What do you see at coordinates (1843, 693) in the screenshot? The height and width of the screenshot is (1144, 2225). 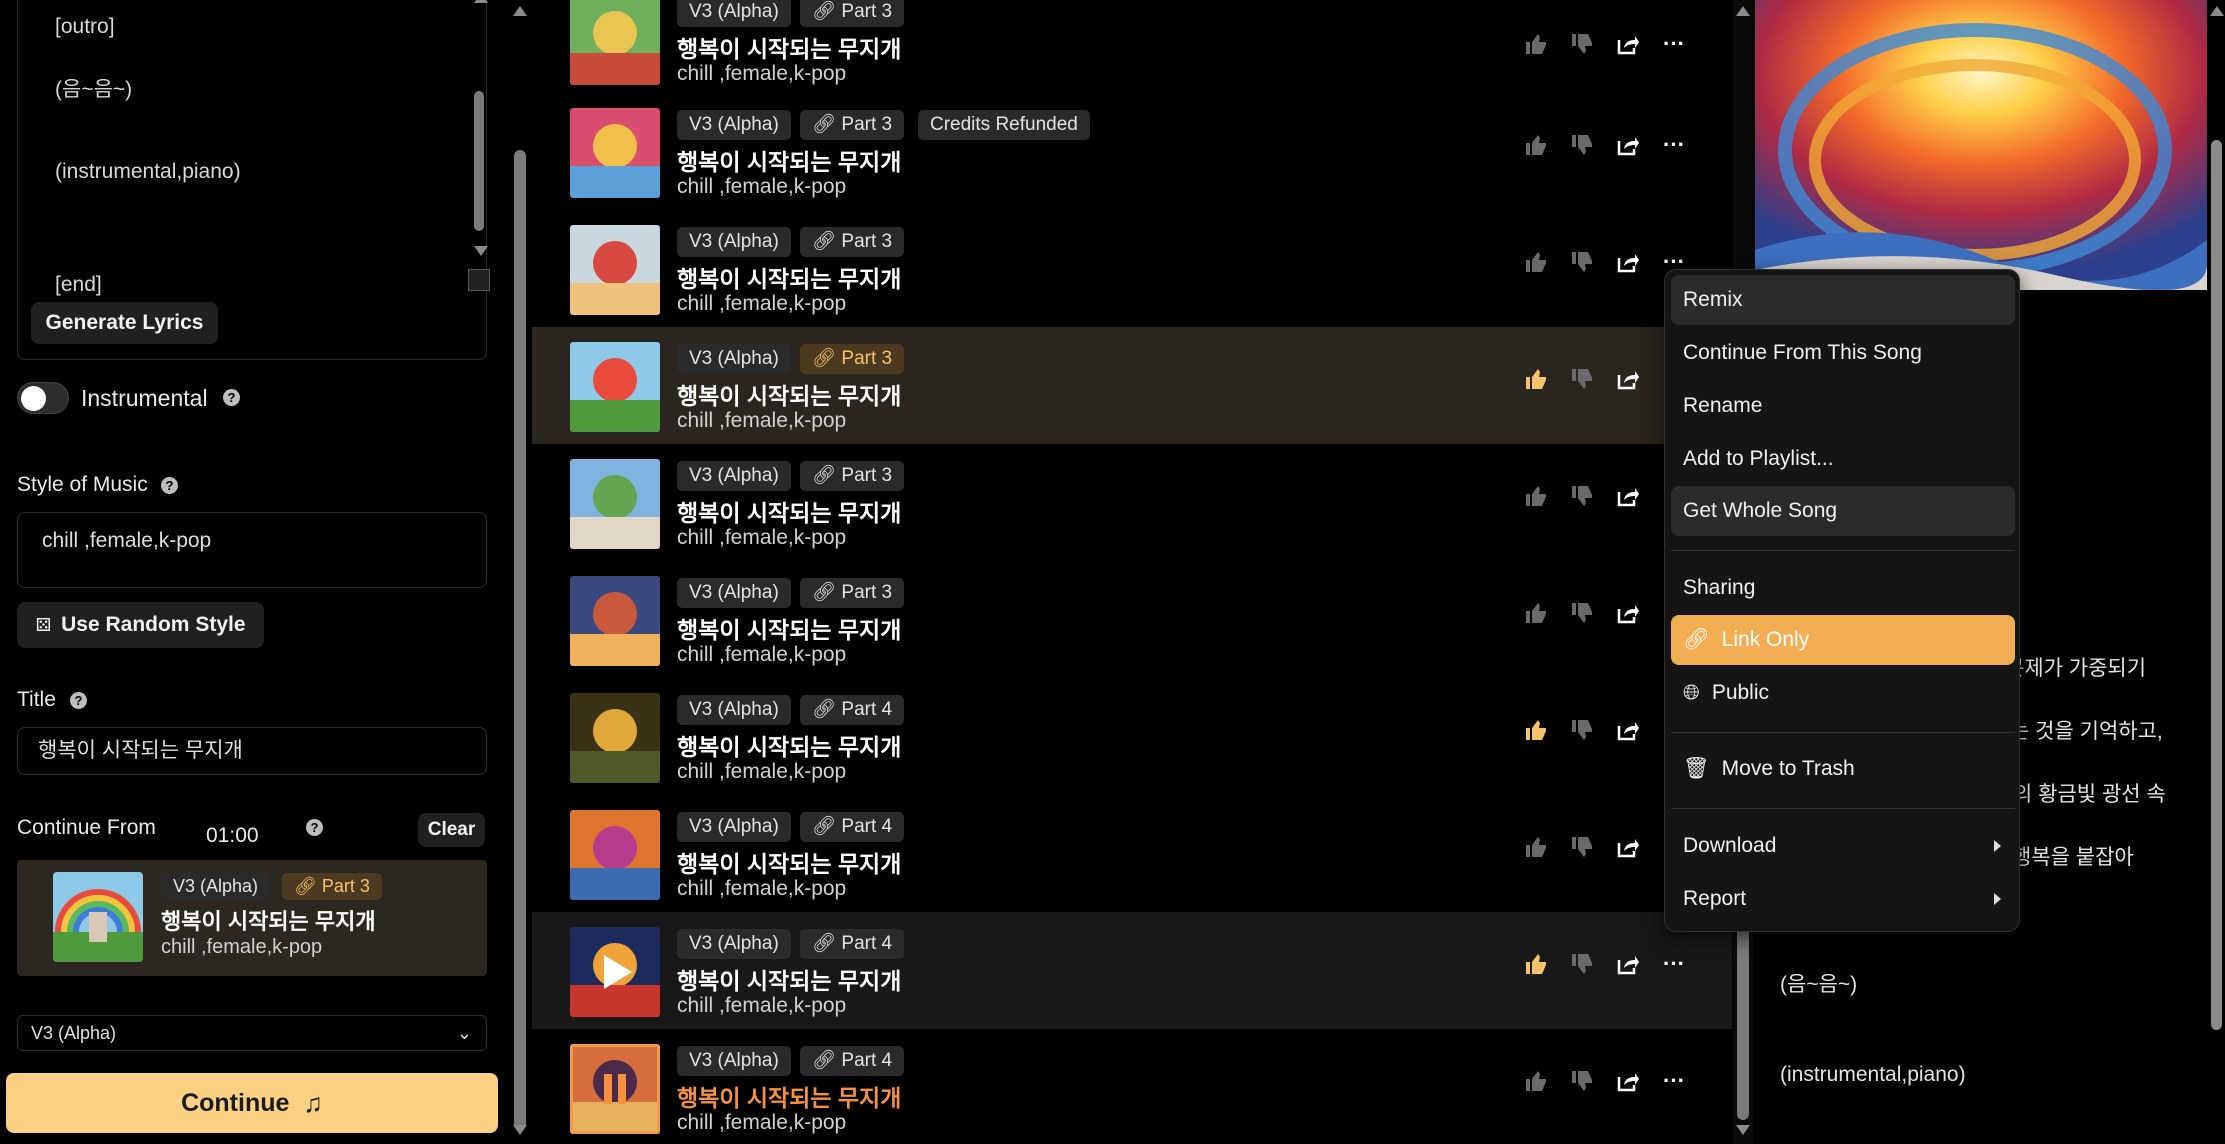 I see `menu-item-public: 🌐︎ Public` at bounding box center [1843, 693].